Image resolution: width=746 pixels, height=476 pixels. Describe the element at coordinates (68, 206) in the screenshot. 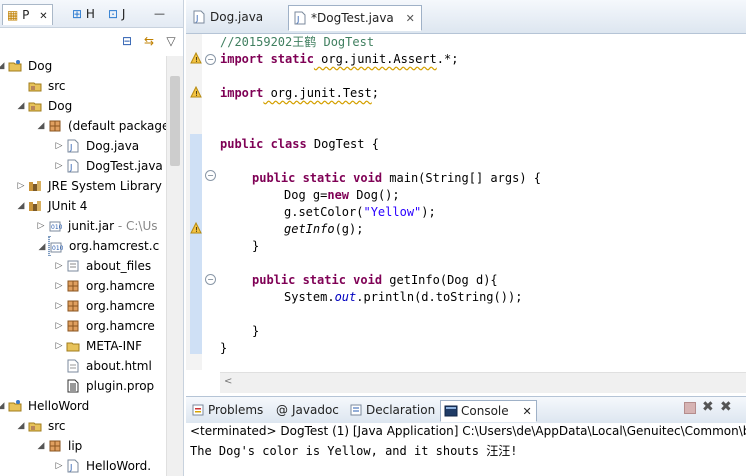

I see `tree-item-label: JUnit 4` at that location.